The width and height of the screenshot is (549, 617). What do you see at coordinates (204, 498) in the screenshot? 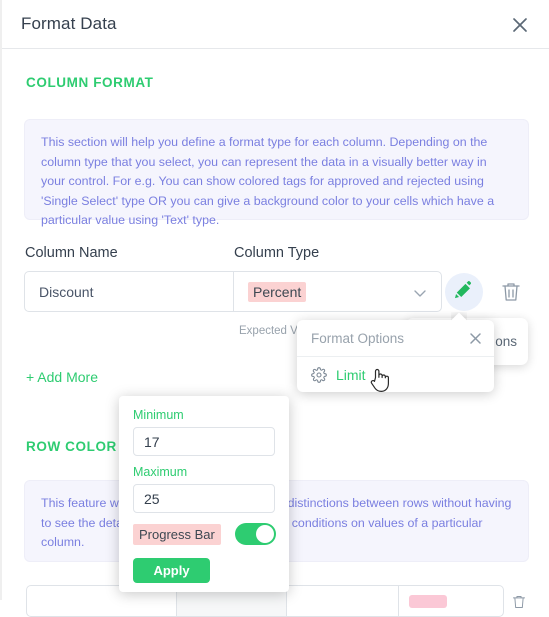
I see `maximum-input: 25` at bounding box center [204, 498].